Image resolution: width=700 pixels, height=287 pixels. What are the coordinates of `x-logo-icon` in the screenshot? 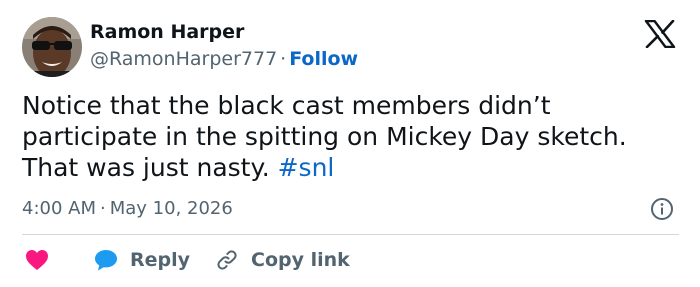 It's located at (660, 34).